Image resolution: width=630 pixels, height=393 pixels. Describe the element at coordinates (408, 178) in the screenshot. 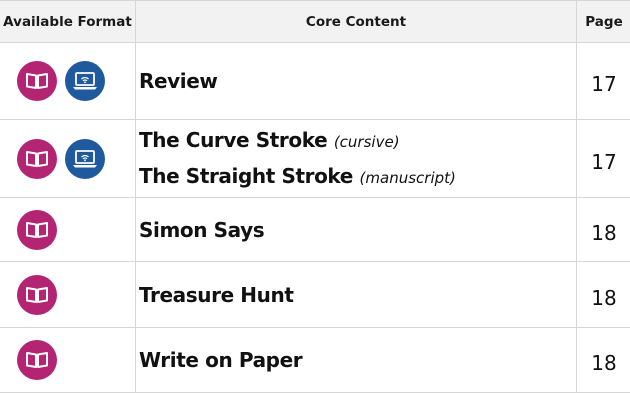

I see `content-note: (manuscript)` at that location.